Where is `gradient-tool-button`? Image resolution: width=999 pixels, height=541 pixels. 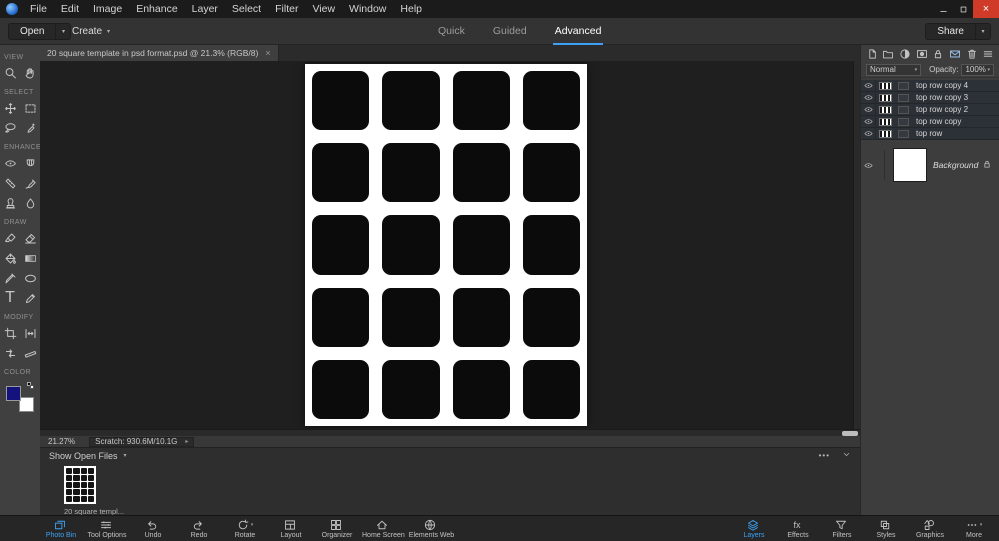 gradient-tool-button is located at coordinates (30, 258).